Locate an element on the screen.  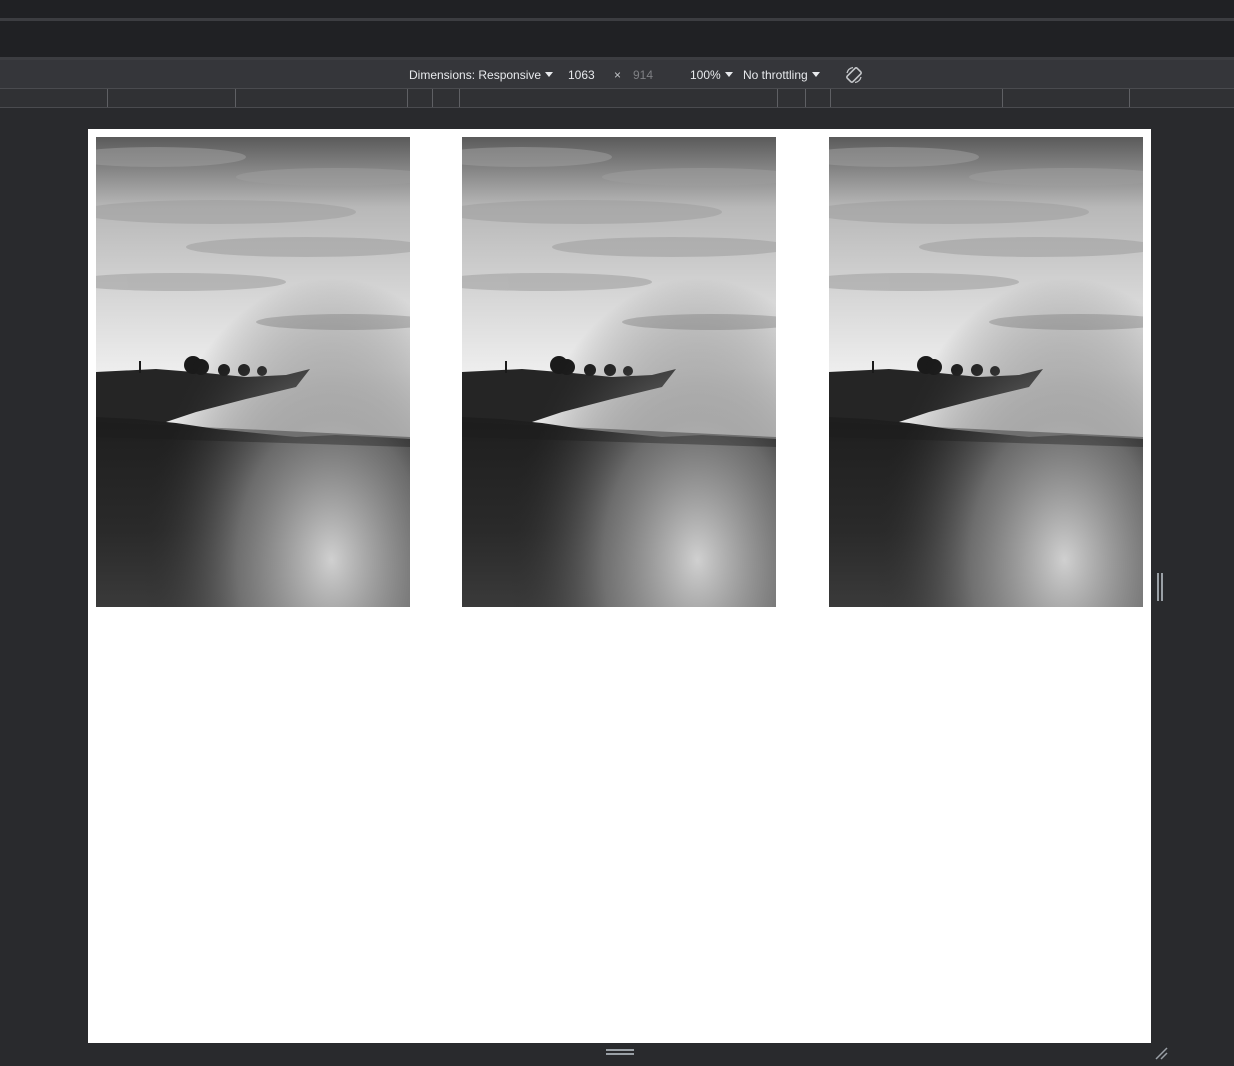
zoom-label: 100% is located at coordinates (705, 75).